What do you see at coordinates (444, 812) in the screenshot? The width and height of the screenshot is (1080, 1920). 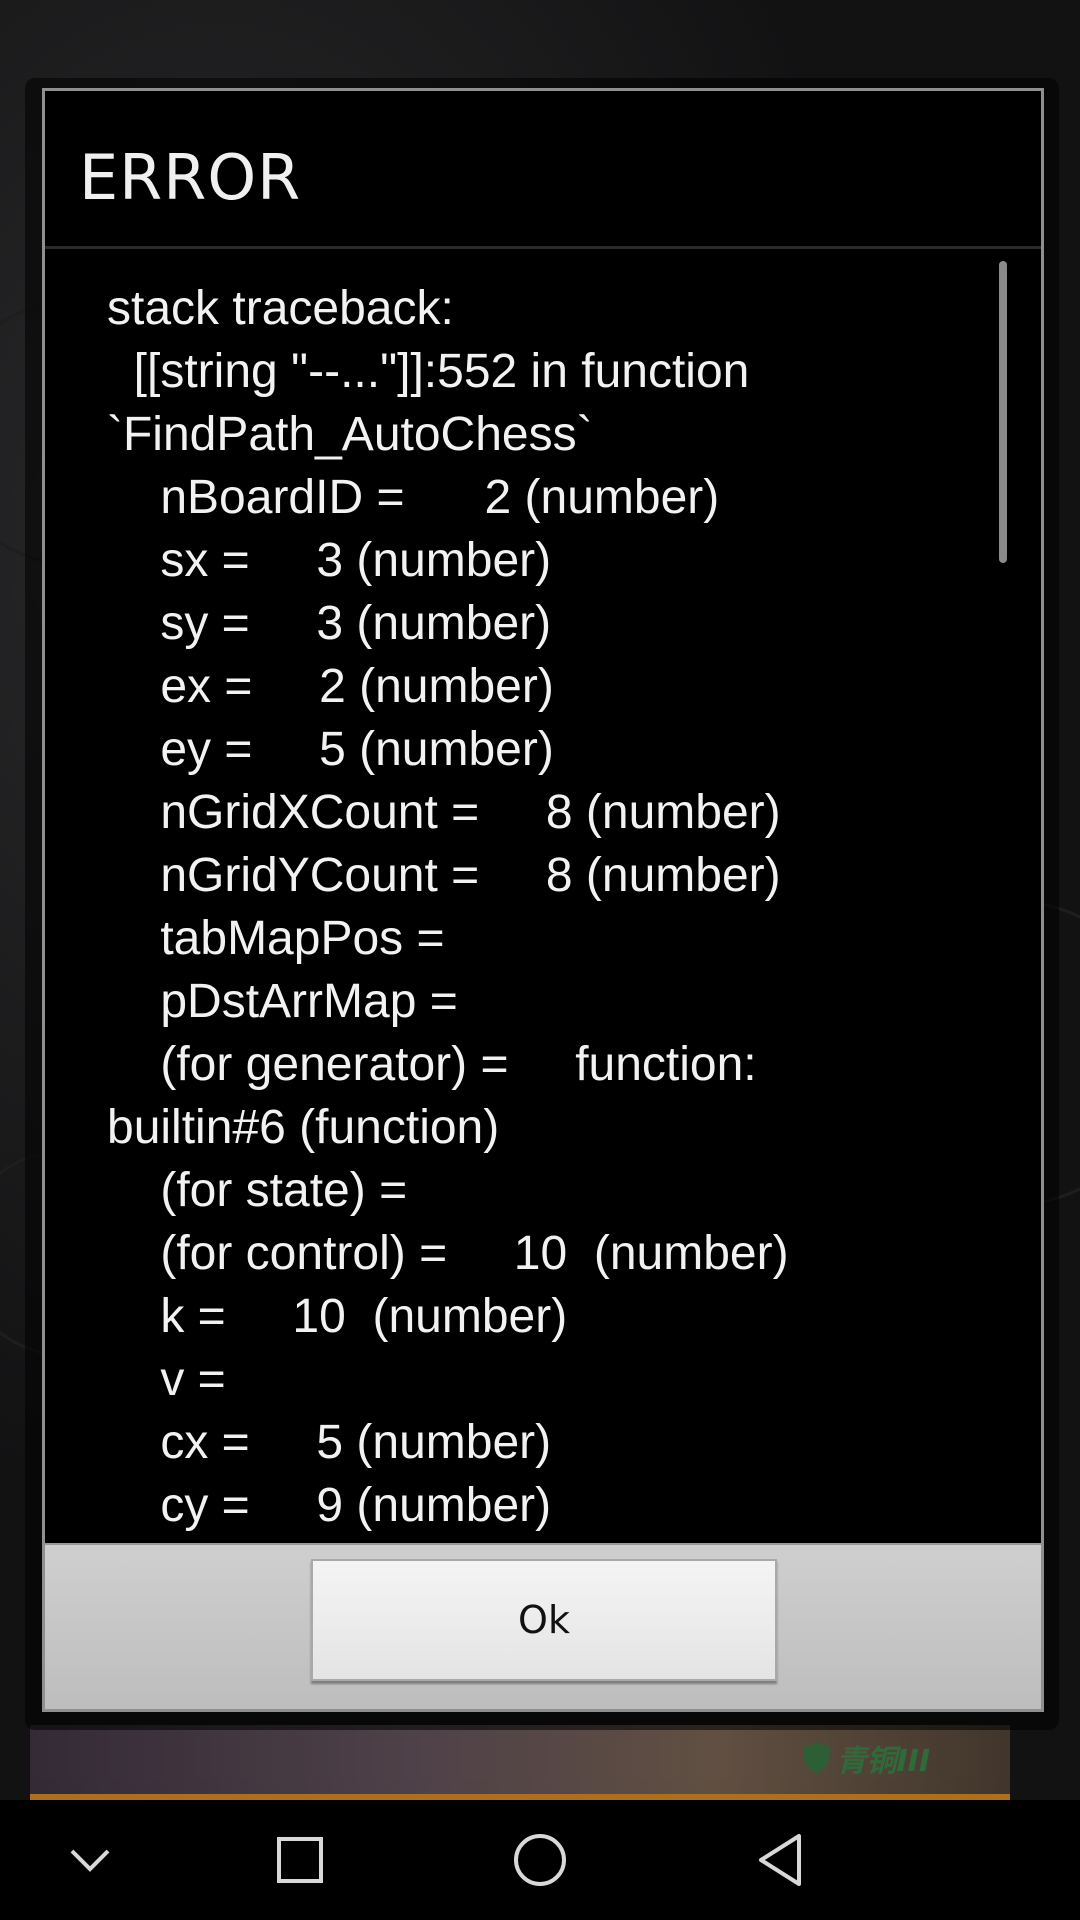 I see `traceback-line: nGridXCount = 8 (number)` at bounding box center [444, 812].